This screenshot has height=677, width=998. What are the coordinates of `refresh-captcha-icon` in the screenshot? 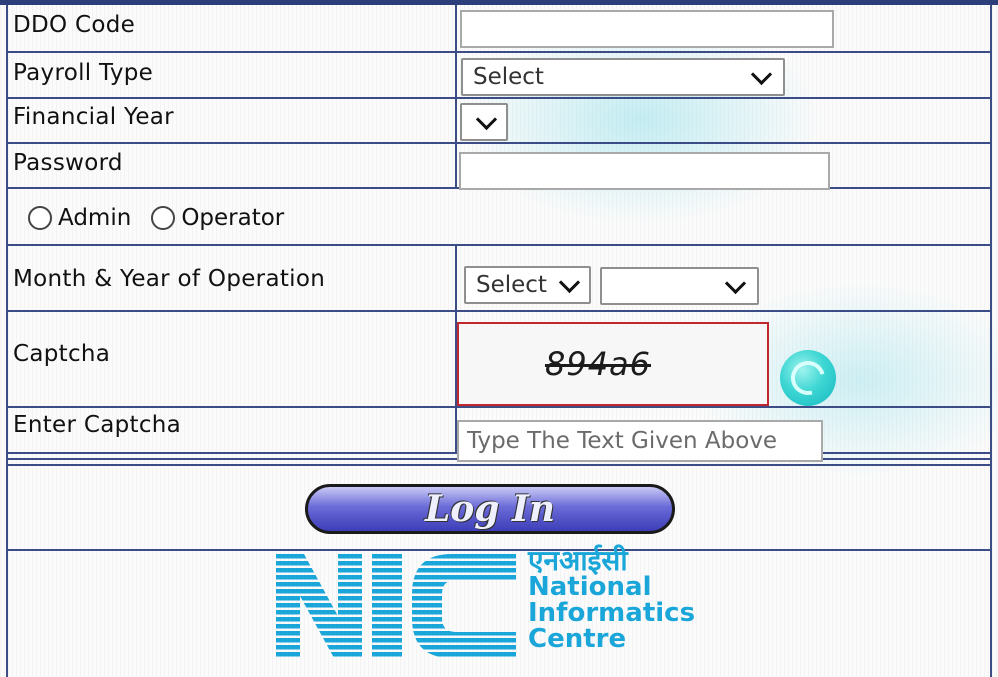 It's located at (808, 378).